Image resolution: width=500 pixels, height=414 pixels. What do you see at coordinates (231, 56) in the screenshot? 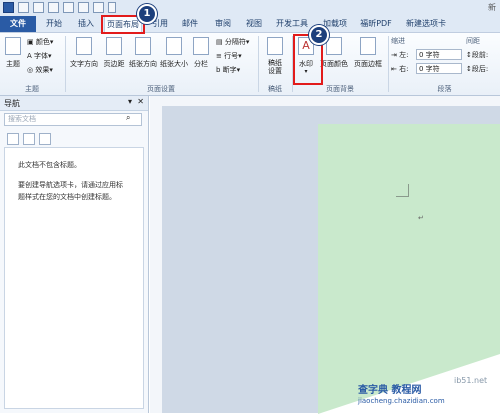
I see `line-numbers-label: 行号` at bounding box center [231, 56].